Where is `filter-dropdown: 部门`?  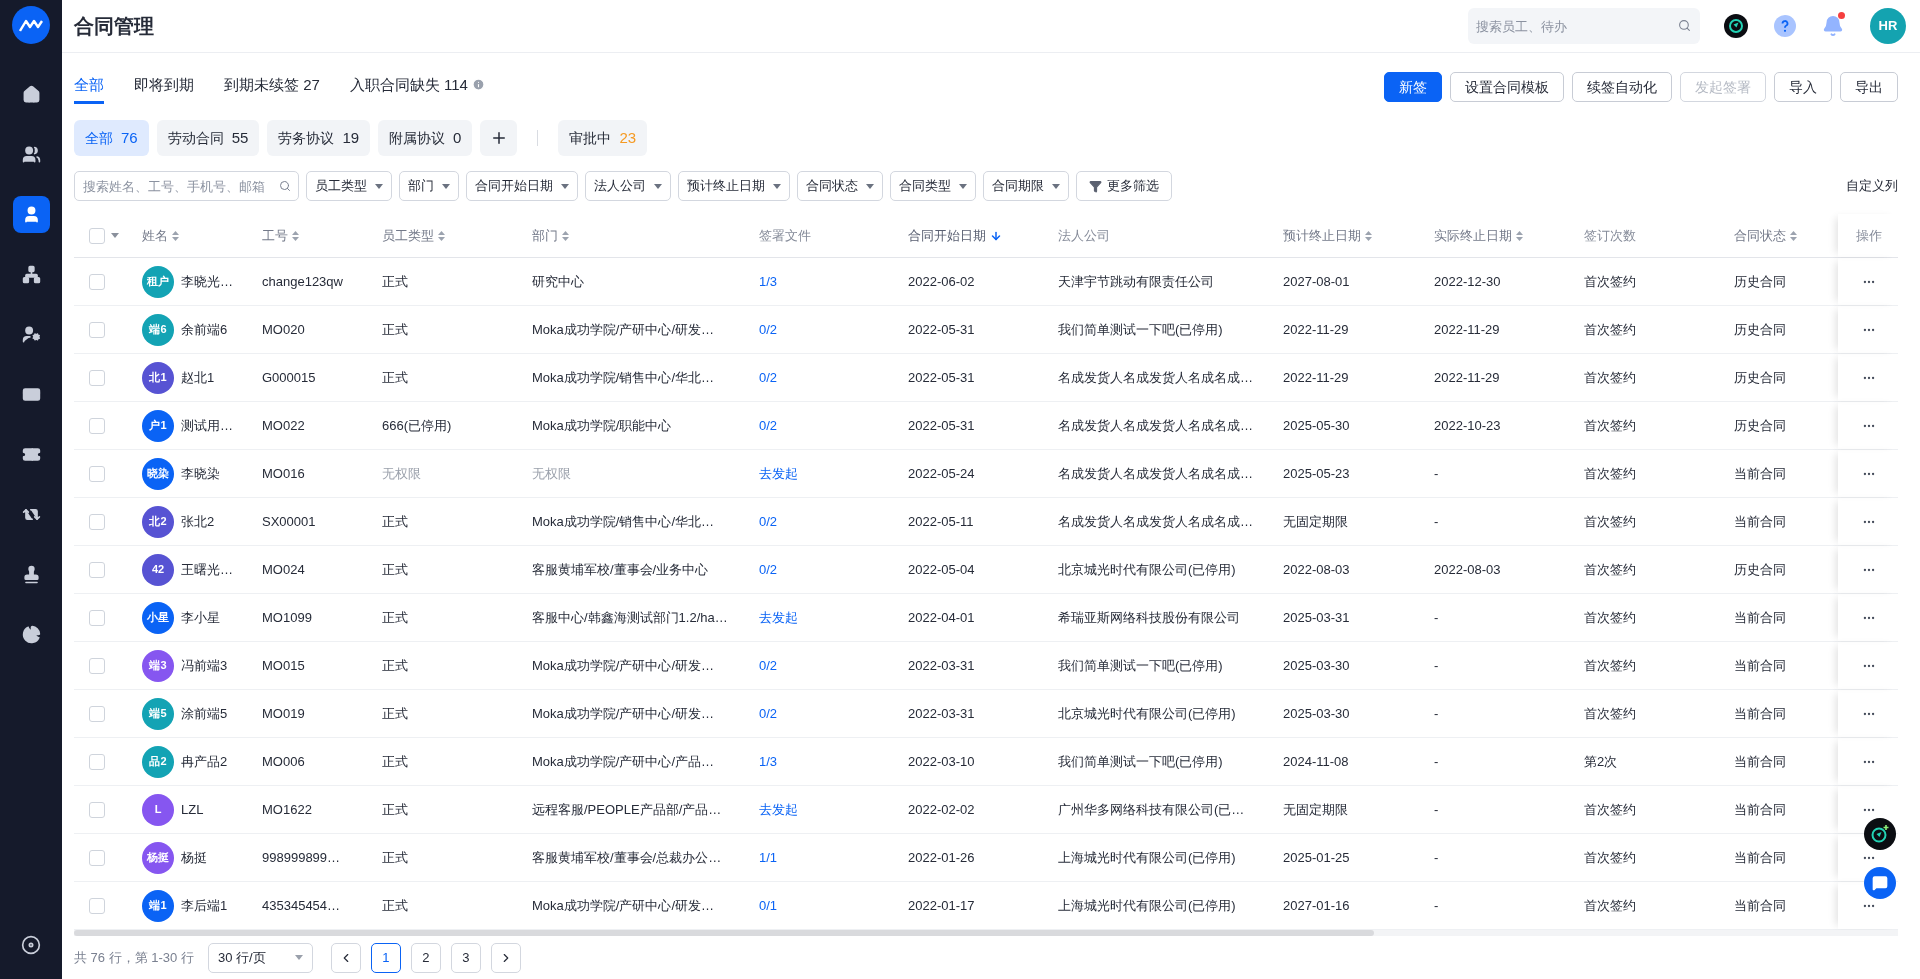 filter-dropdown: 部门 is located at coordinates (429, 186).